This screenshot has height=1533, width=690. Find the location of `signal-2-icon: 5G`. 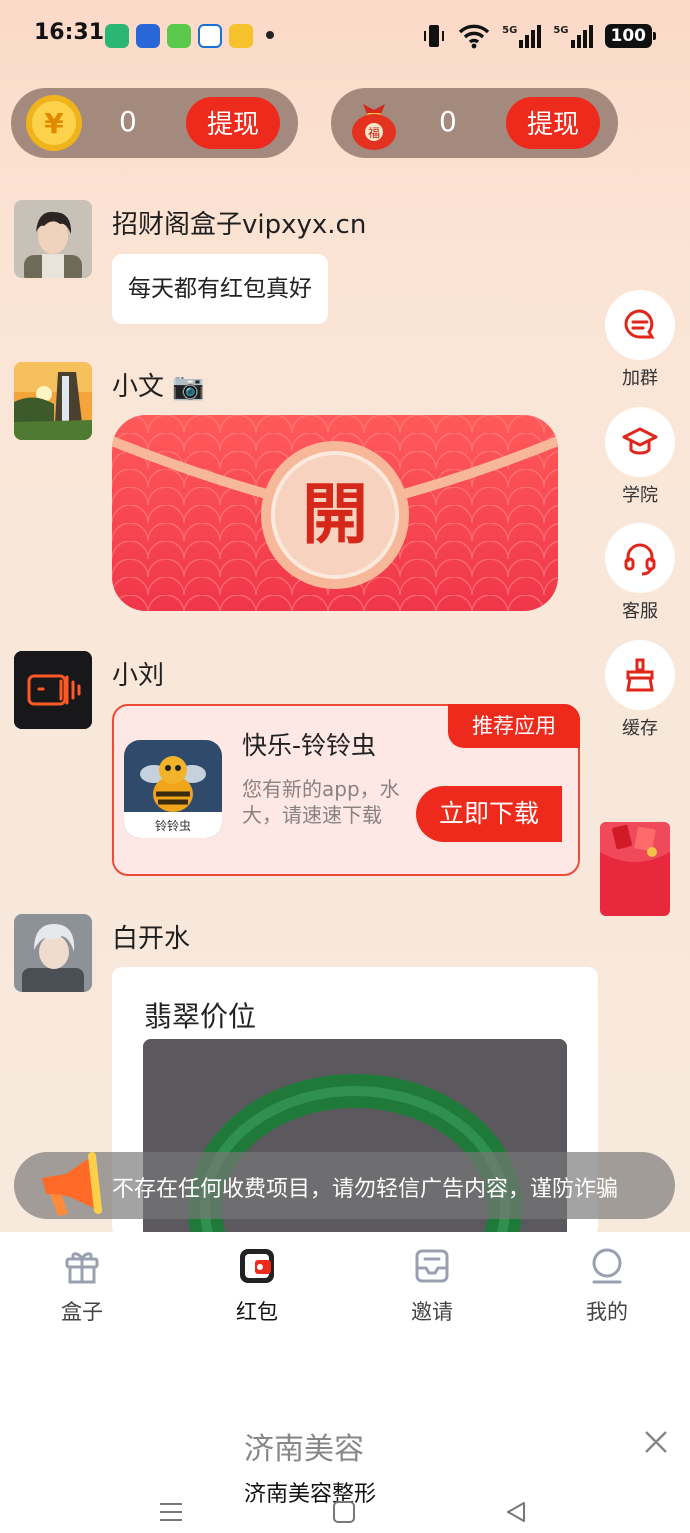

signal-2-icon: 5G is located at coordinates (573, 36).